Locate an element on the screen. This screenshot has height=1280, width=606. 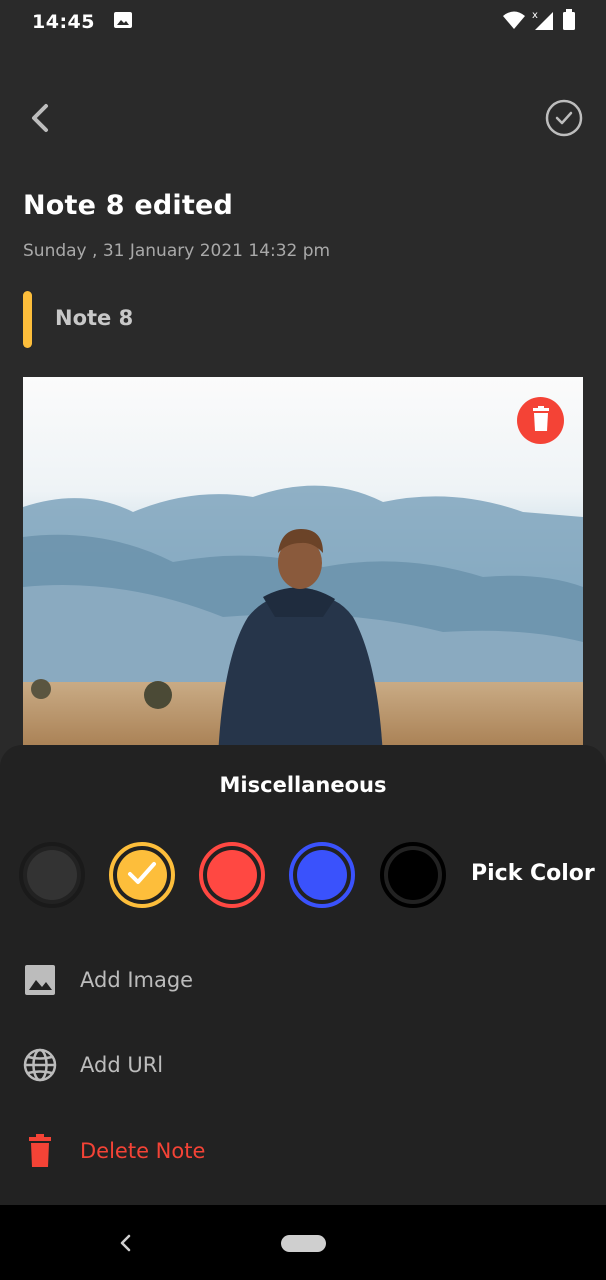
color-option-black is located at coordinates (413, 875).